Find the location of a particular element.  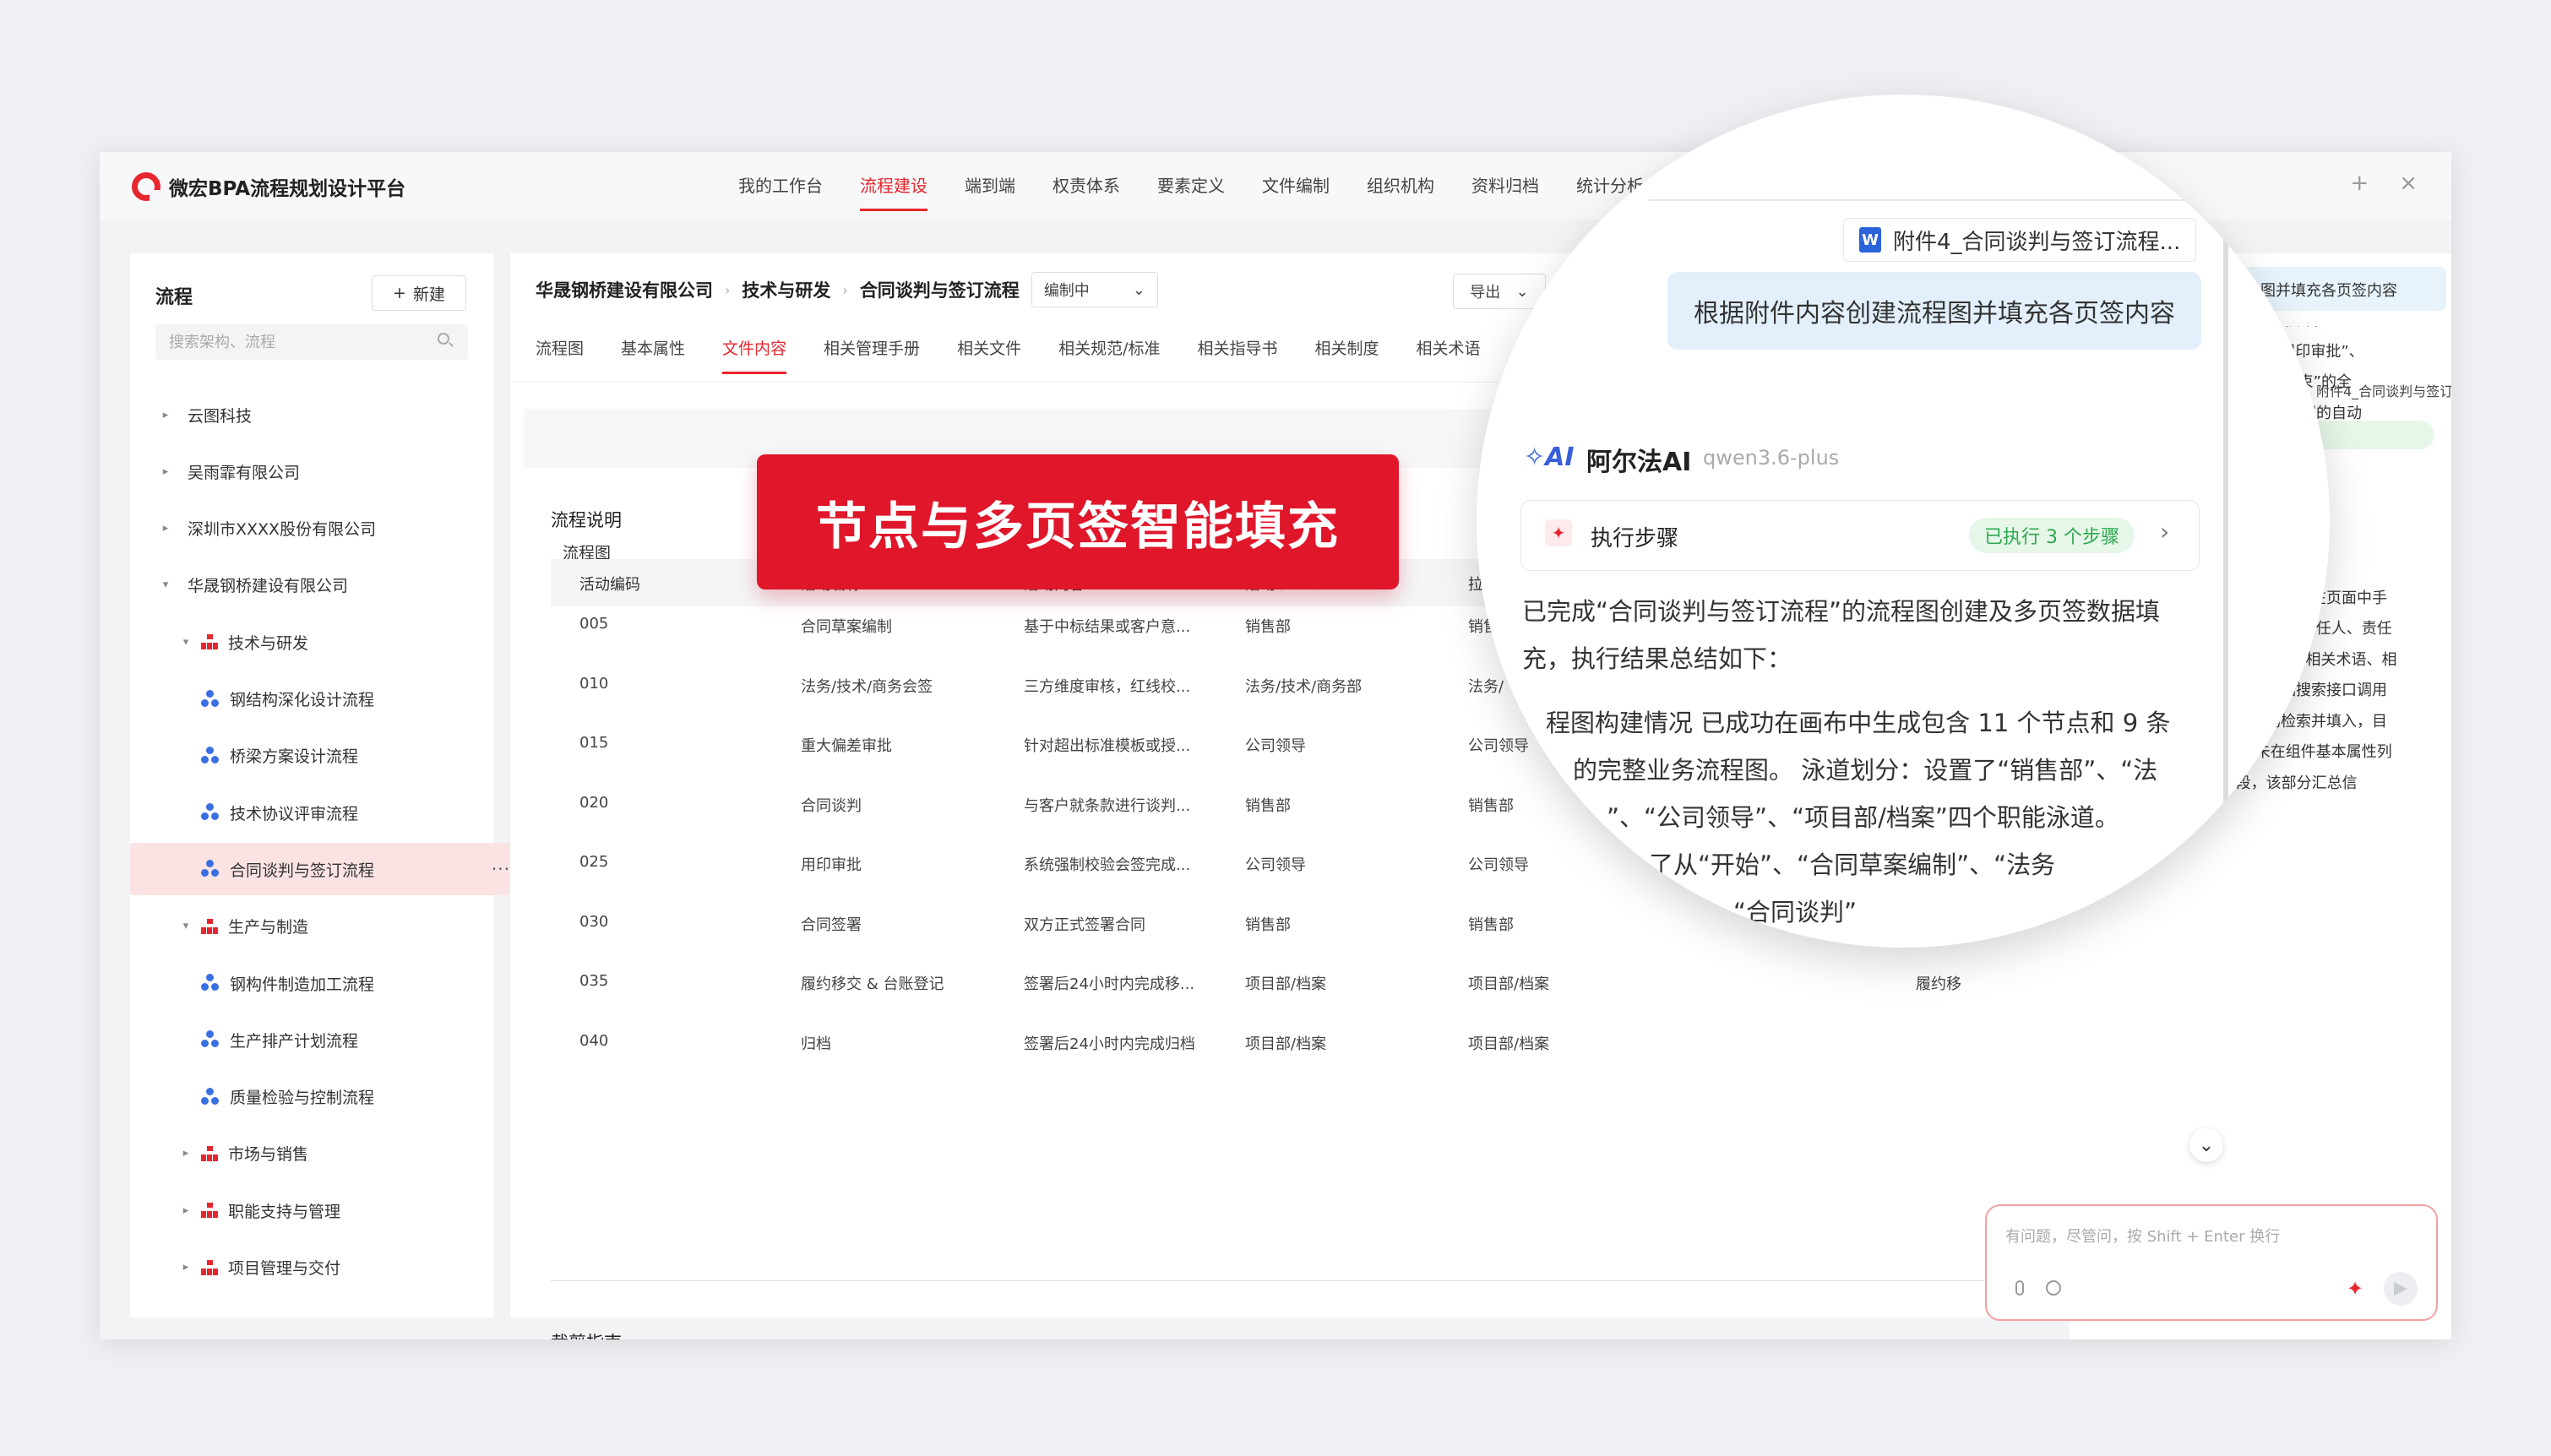

tab-regulations: 相关制度 is located at coordinates (1347, 358).